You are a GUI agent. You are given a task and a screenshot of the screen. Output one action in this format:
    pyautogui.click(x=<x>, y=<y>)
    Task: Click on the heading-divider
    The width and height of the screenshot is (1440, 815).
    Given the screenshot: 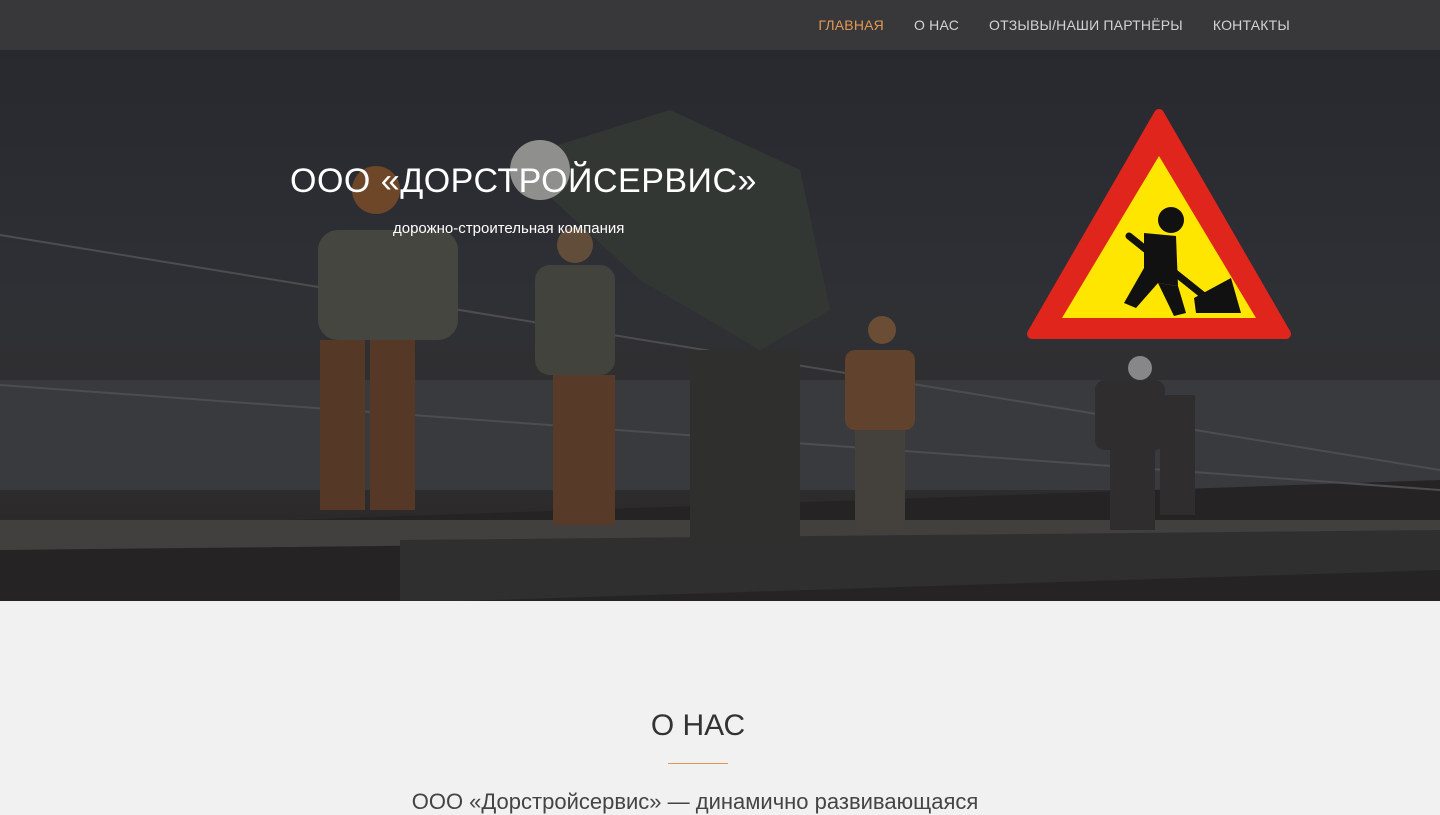 What is the action you would take?
    pyautogui.click(x=698, y=763)
    